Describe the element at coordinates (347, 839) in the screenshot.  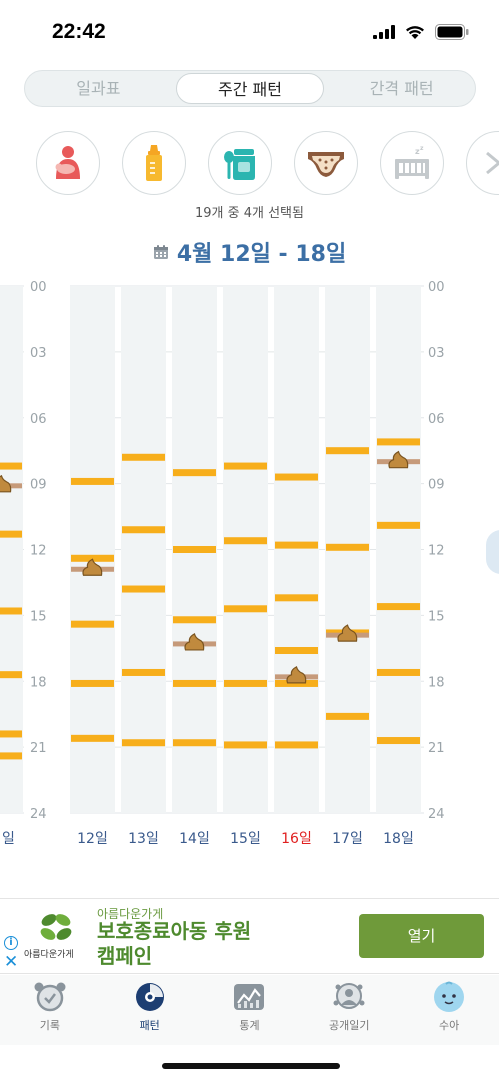
I see `x-tick-label: 17일` at that location.